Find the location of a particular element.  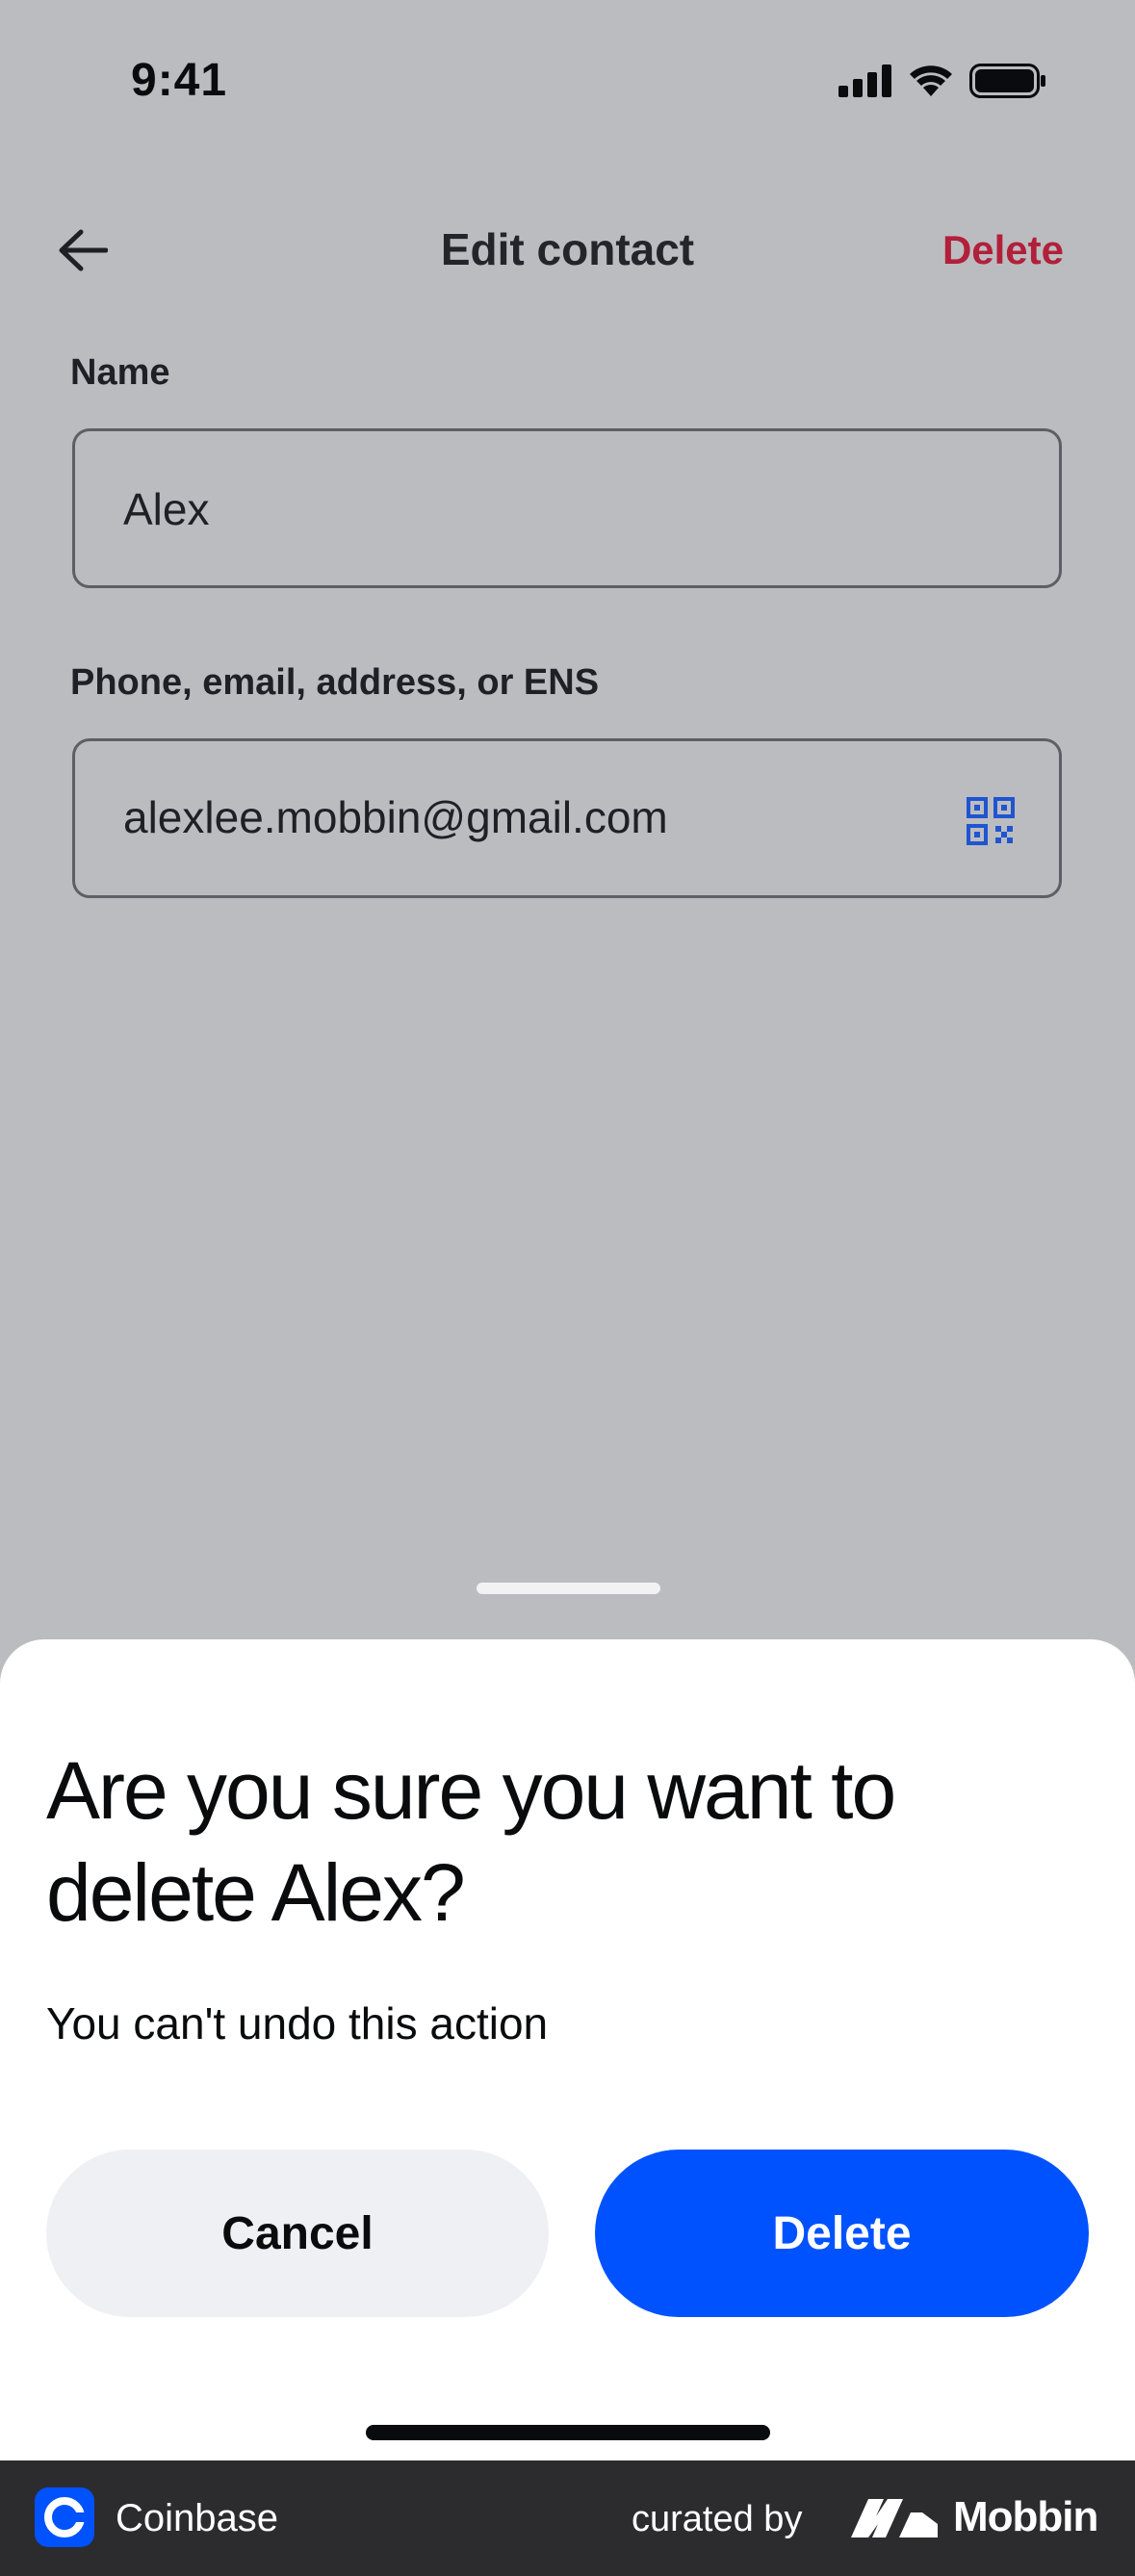

address-field: alexlee.mobbin@gmail.com is located at coordinates (567, 818).